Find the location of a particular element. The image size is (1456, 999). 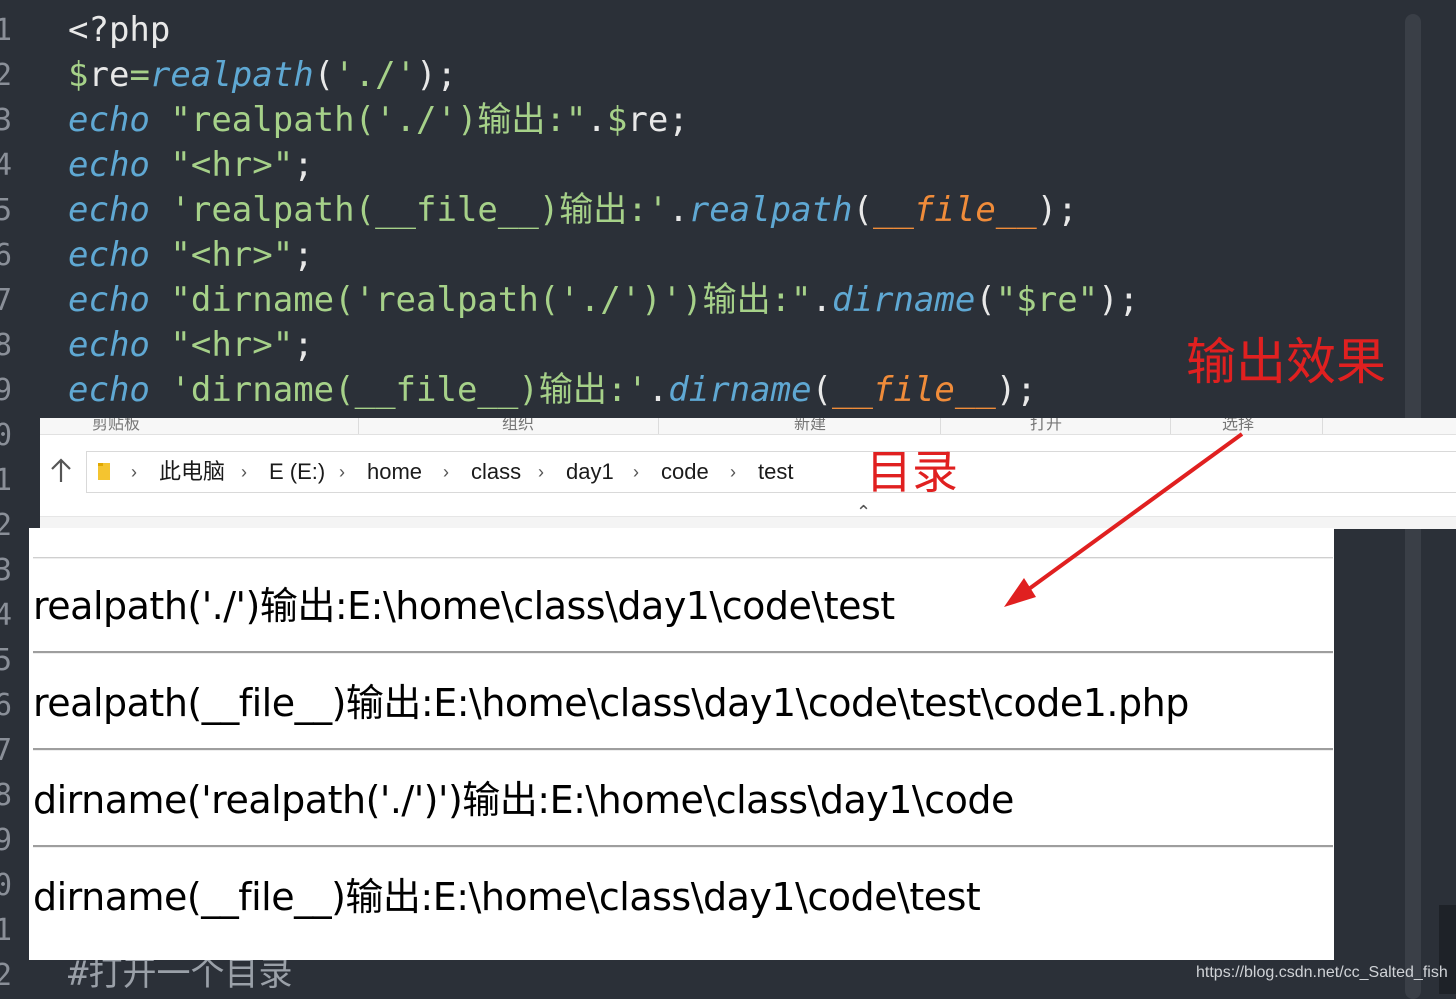

code-token: __file__ is located at coordinates (914, 390).